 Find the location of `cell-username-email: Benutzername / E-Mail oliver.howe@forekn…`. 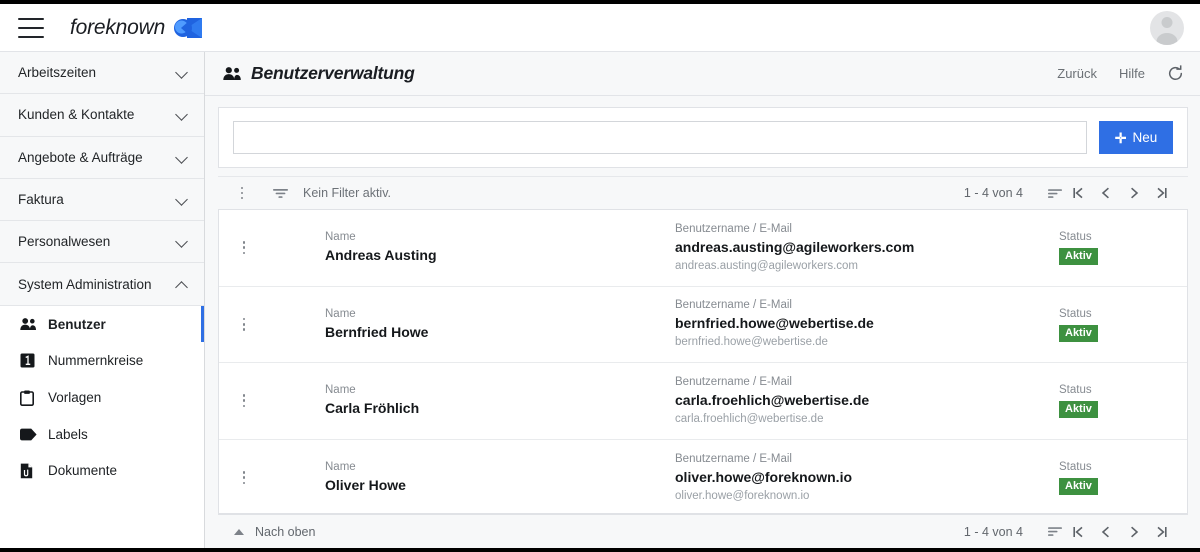

cell-username-email: Benutzername / E-Mail oliver.howe@forekn… is located at coordinates (867, 478).